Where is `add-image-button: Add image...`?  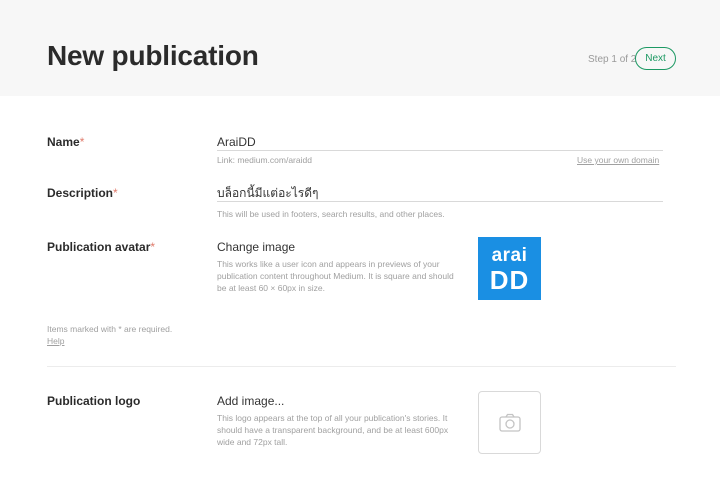
add-image-button: Add image... is located at coordinates (250, 401).